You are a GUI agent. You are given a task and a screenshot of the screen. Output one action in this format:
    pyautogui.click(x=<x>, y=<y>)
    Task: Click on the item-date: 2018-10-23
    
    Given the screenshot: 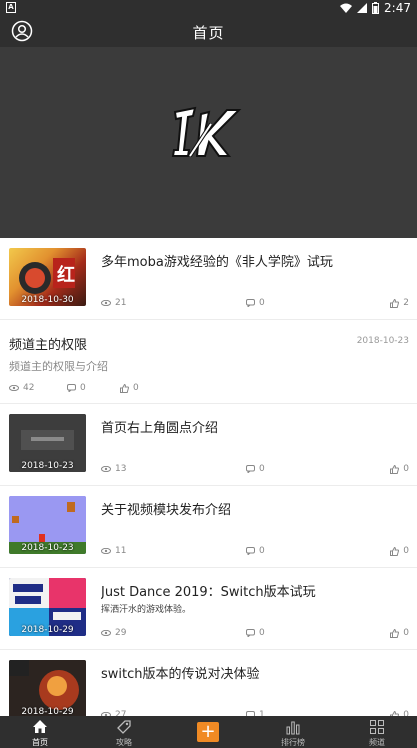 What is the action you would take?
    pyautogui.click(x=382, y=341)
    